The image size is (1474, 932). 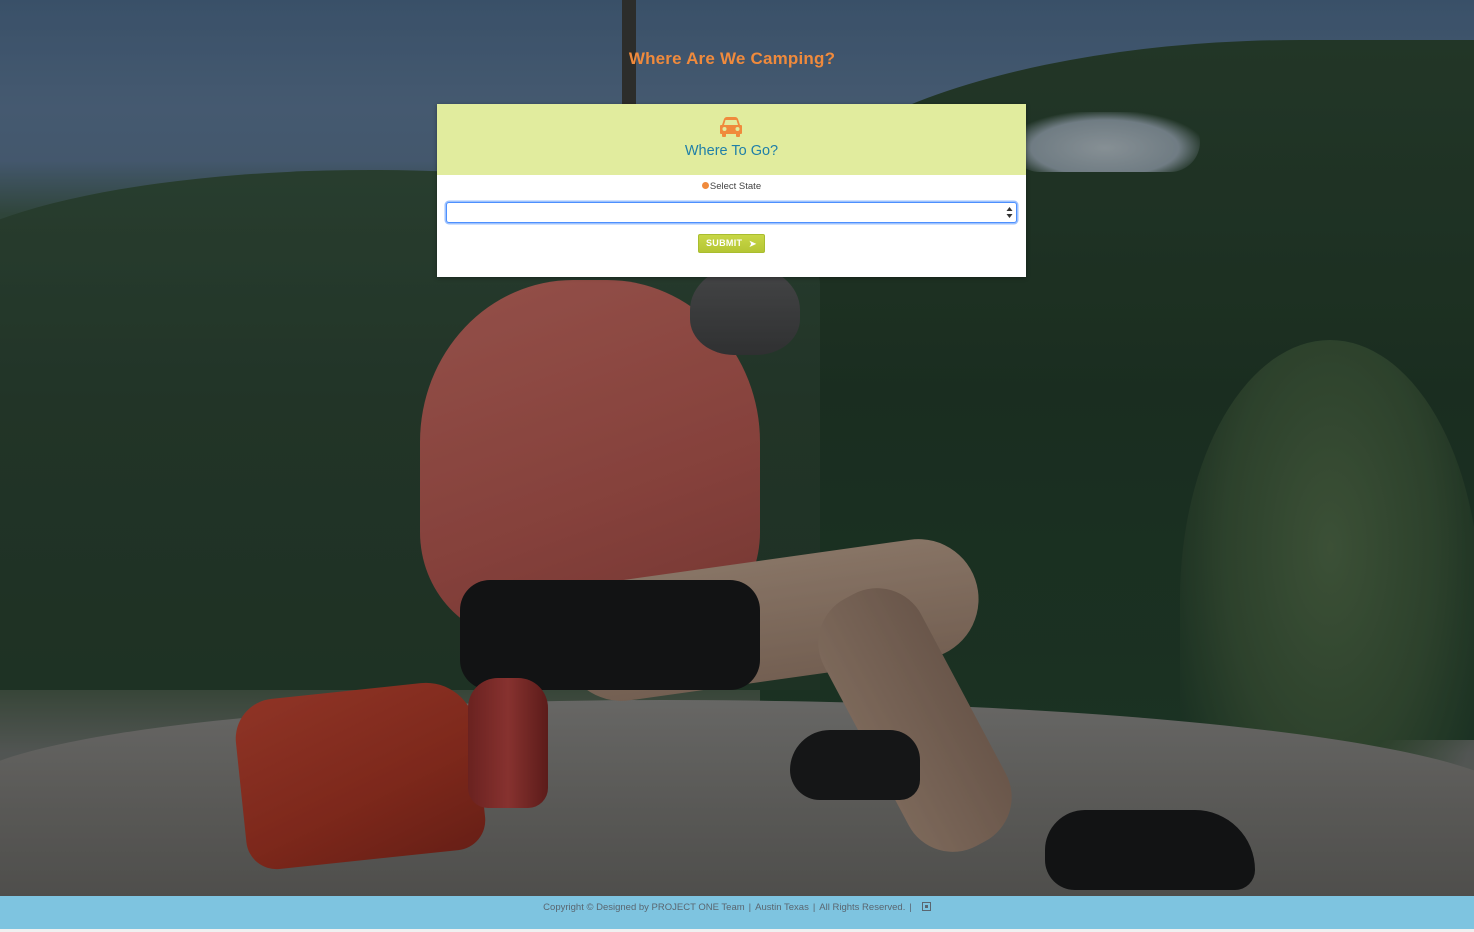 I want to click on footer-copyright: Copyright © Designed by PROJECT ONE Team, so click(x=644, y=907).